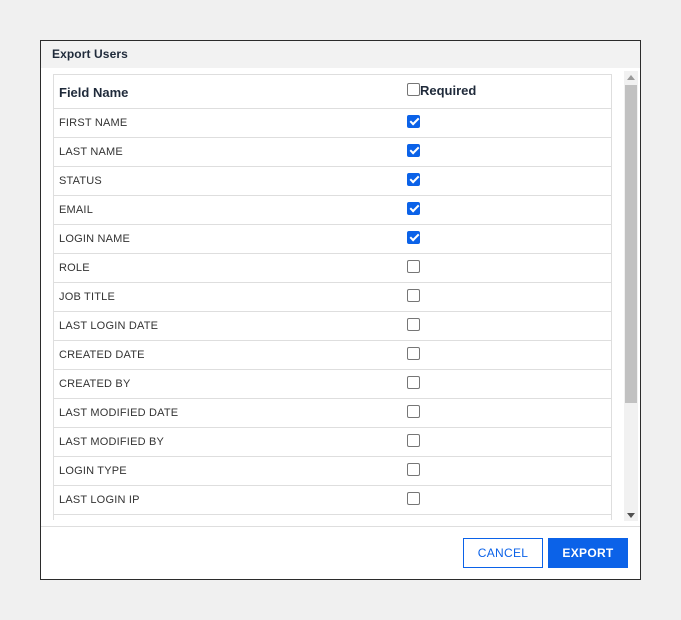  What do you see at coordinates (227, 297) in the screenshot?
I see `field-name-cell: JOB TITLE` at bounding box center [227, 297].